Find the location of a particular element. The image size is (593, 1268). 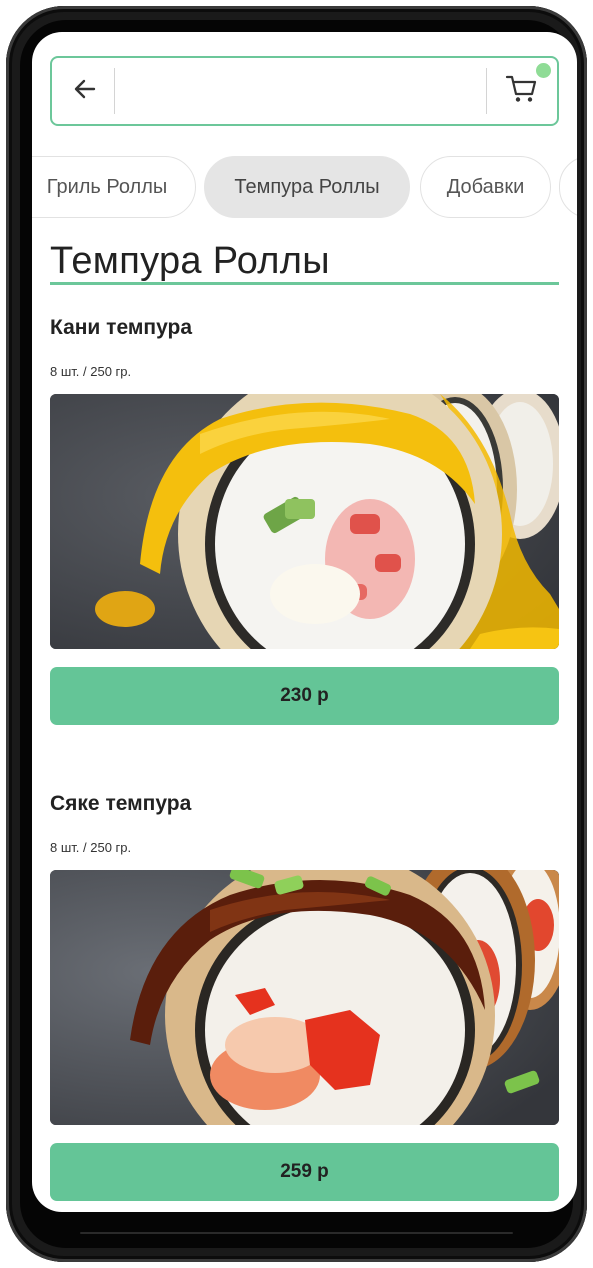

price-label: 230 р is located at coordinates (304, 695).